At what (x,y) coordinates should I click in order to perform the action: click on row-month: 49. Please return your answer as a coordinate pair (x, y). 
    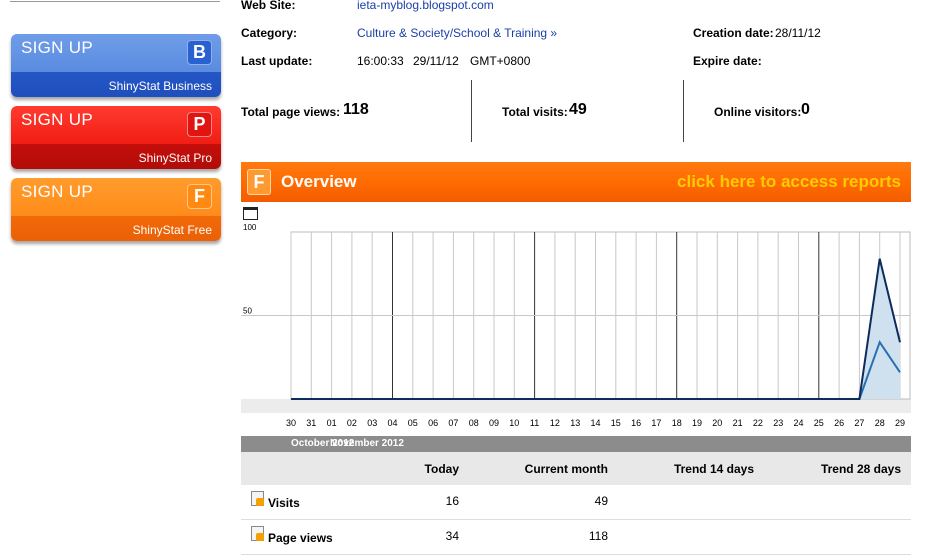
    Looking at the image, I should click on (601, 501).